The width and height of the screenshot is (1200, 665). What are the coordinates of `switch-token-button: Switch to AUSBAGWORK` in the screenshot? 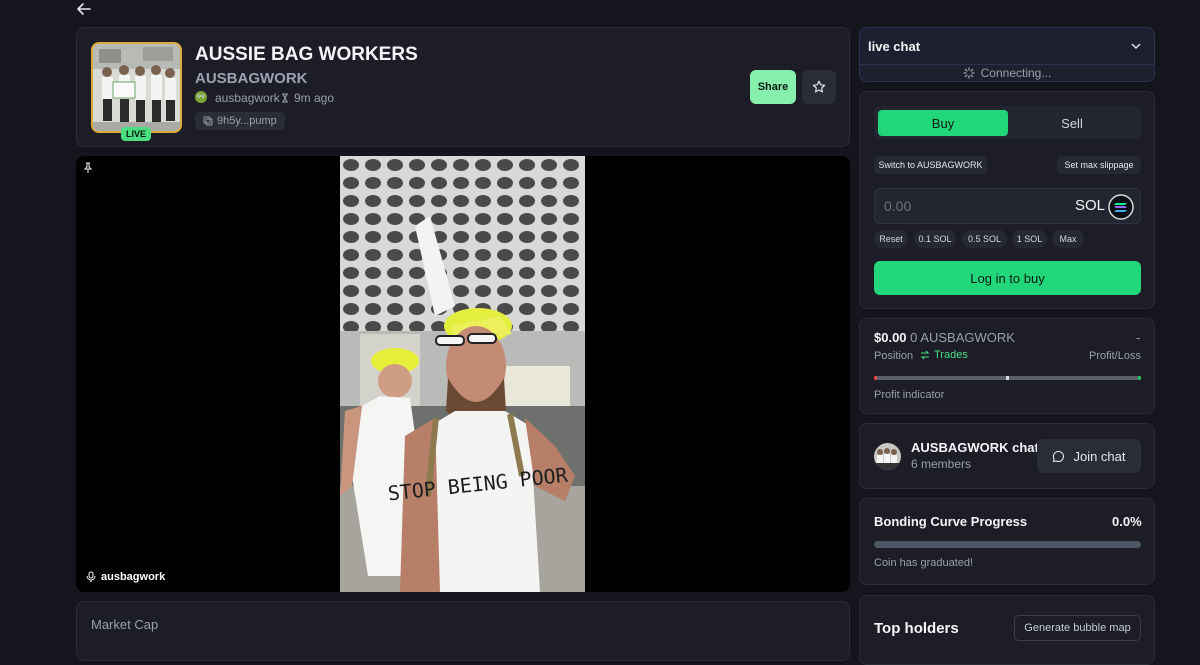 It's located at (930, 165).